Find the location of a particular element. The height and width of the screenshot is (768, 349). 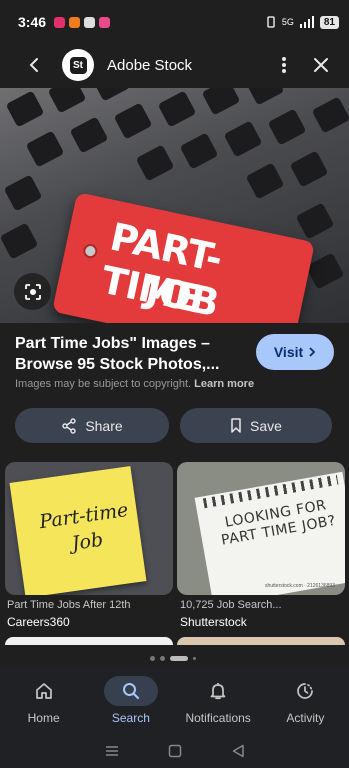

site-logo: St is located at coordinates (78, 65).